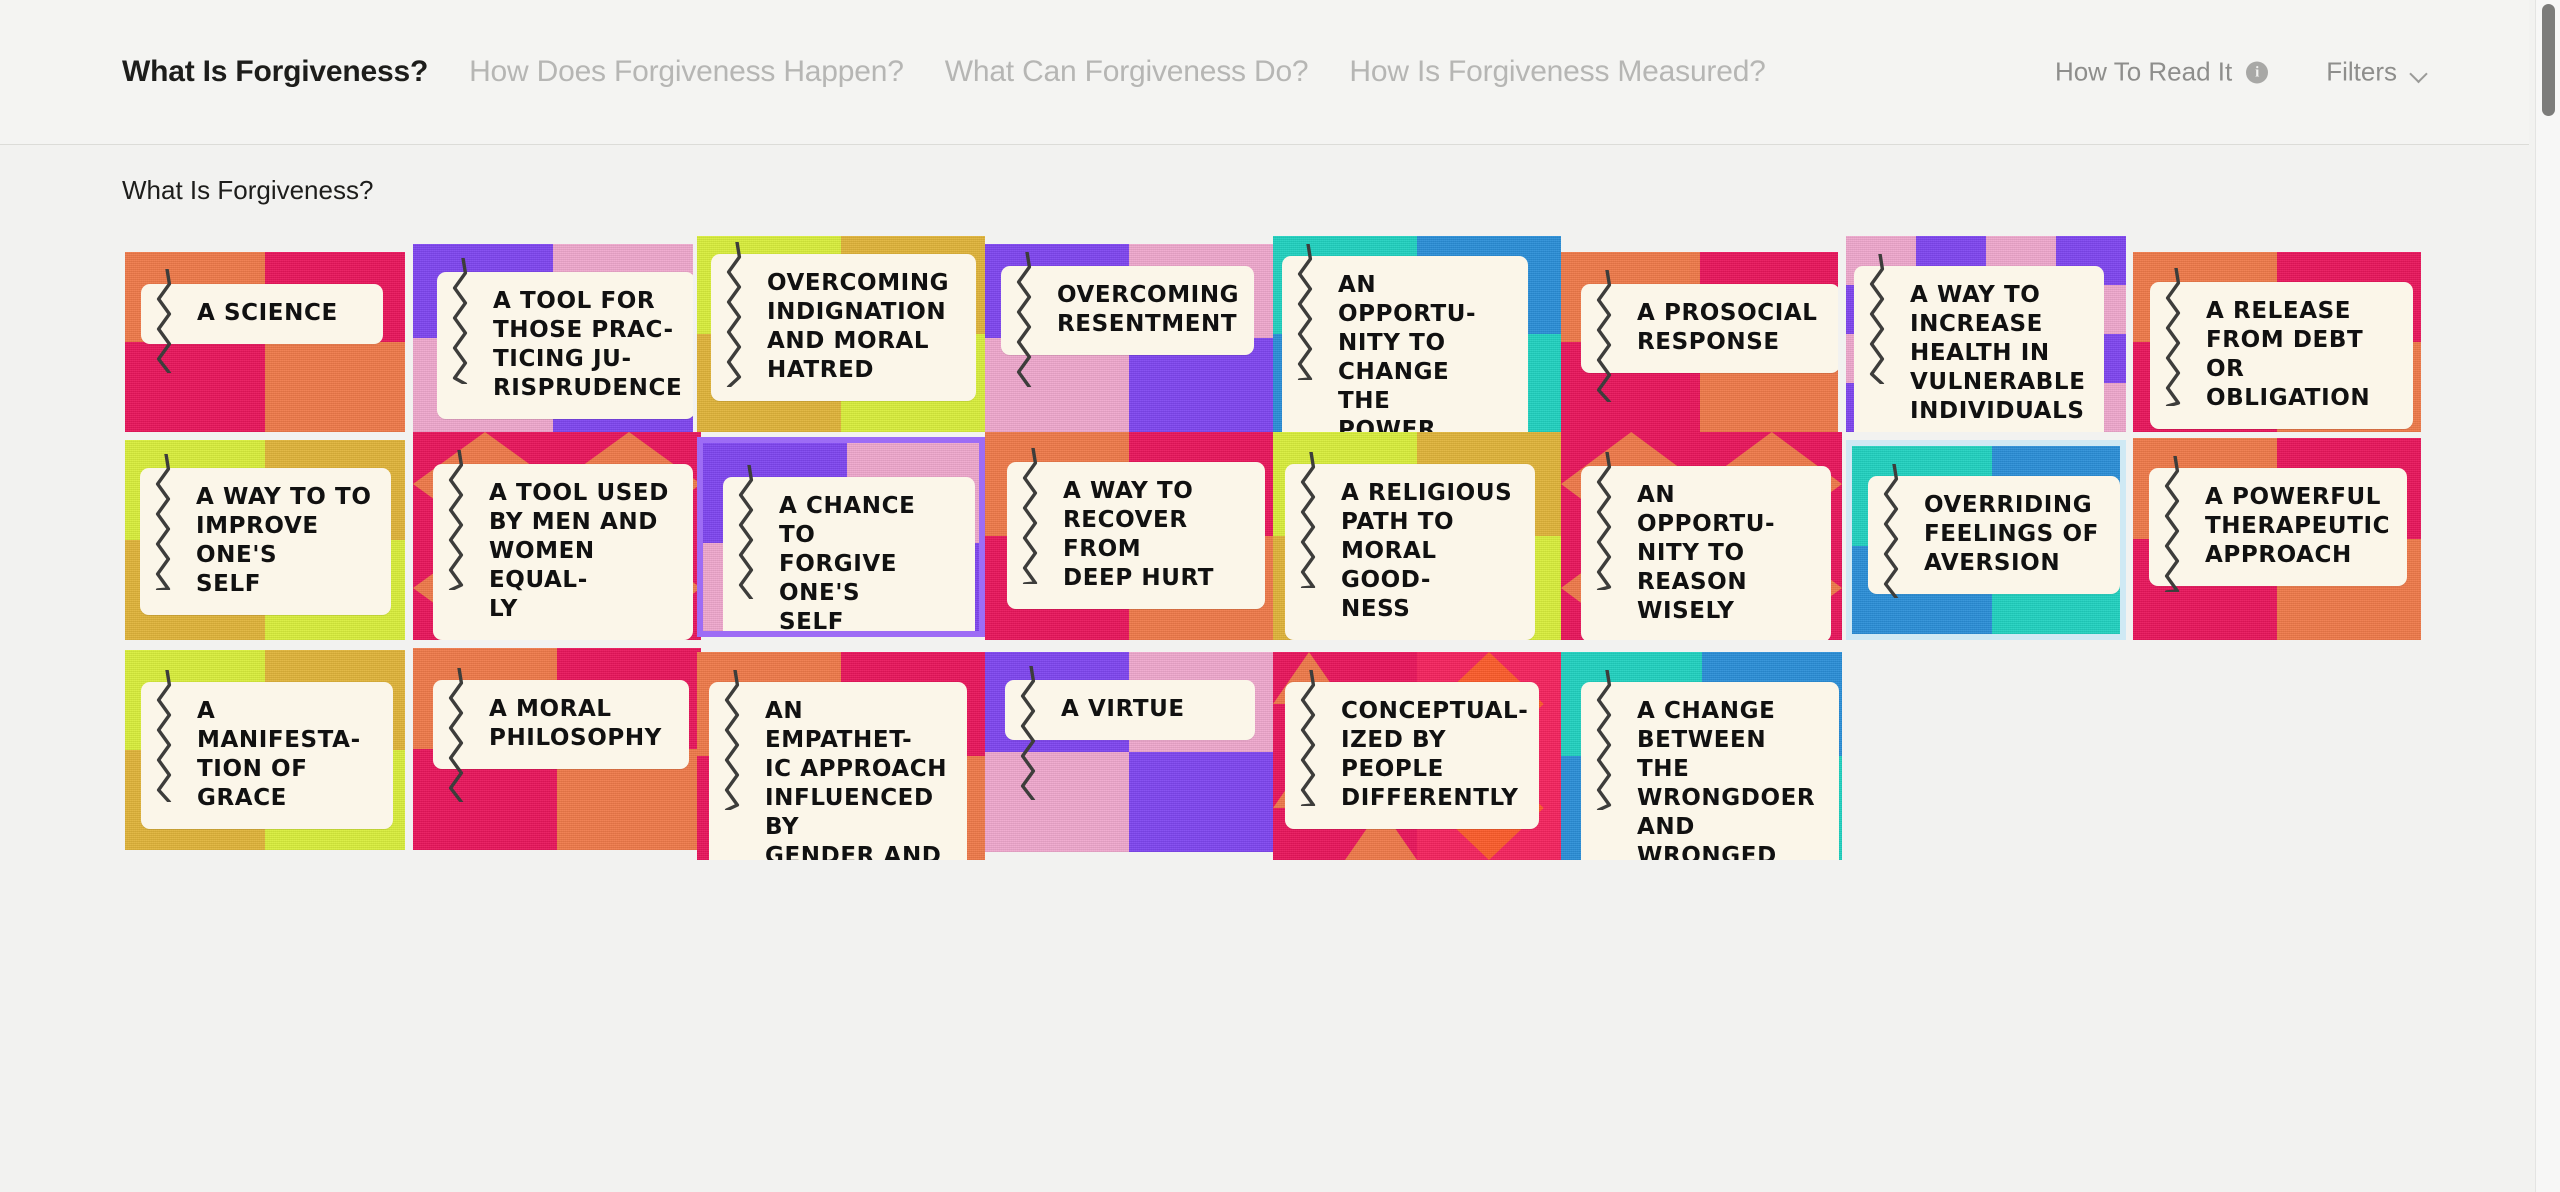  I want to click on concept-card: Overriding Feelings Of Aversion, so click(1986, 540).